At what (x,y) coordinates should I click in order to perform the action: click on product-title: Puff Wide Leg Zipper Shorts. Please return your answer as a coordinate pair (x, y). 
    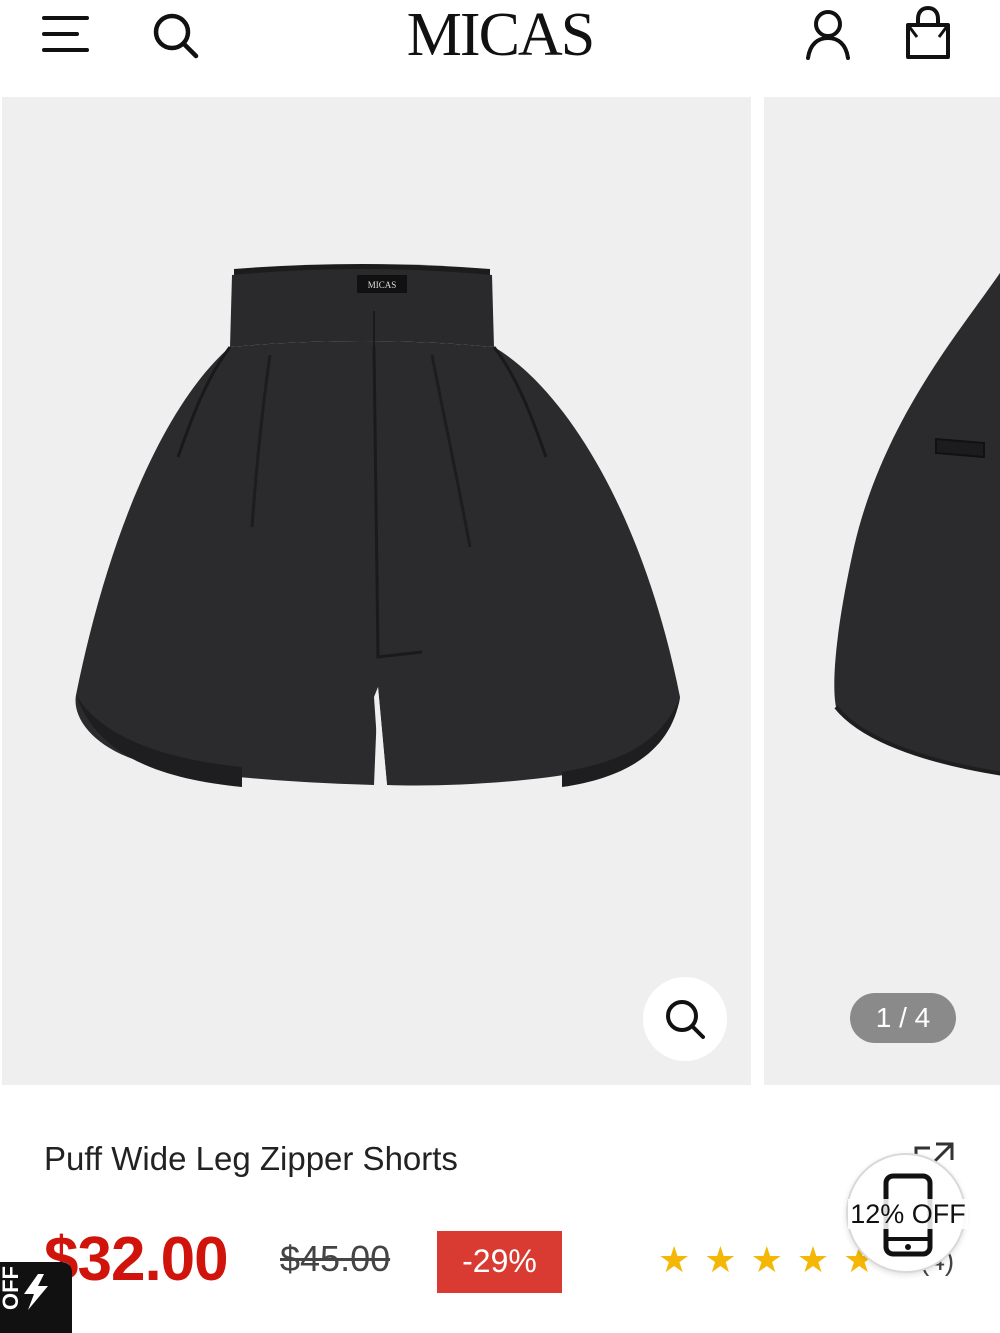
    Looking at the image, I should click on (251, 1158).